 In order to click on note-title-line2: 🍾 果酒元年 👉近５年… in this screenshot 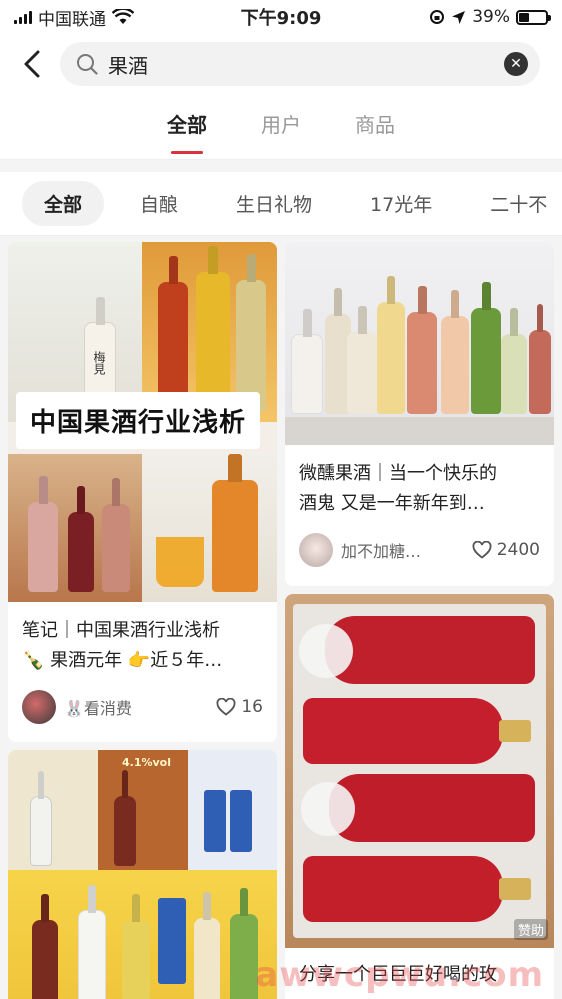, I will do `click(122, 660)`.